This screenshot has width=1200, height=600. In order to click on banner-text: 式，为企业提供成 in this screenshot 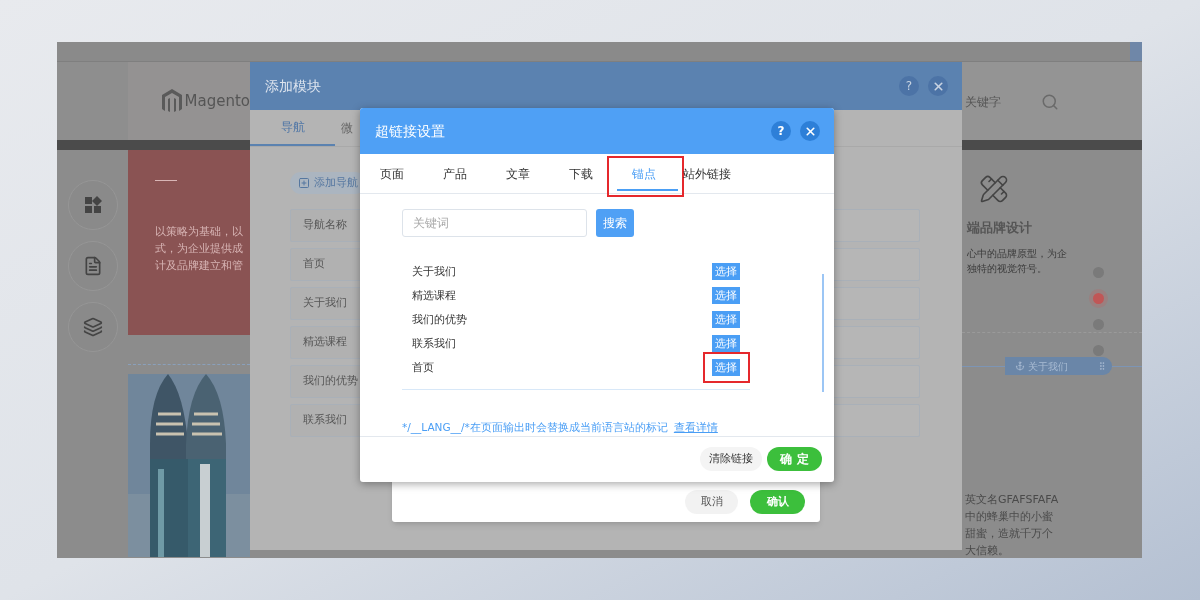, I will do `click(199, 249)`.